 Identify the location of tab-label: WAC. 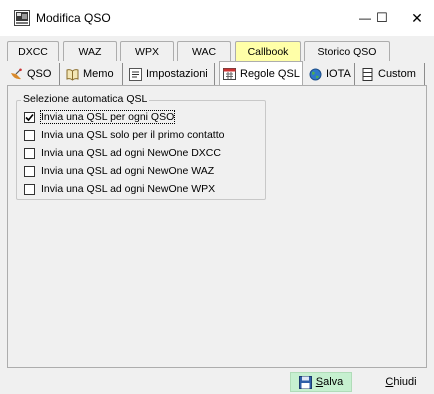
(204, 51).